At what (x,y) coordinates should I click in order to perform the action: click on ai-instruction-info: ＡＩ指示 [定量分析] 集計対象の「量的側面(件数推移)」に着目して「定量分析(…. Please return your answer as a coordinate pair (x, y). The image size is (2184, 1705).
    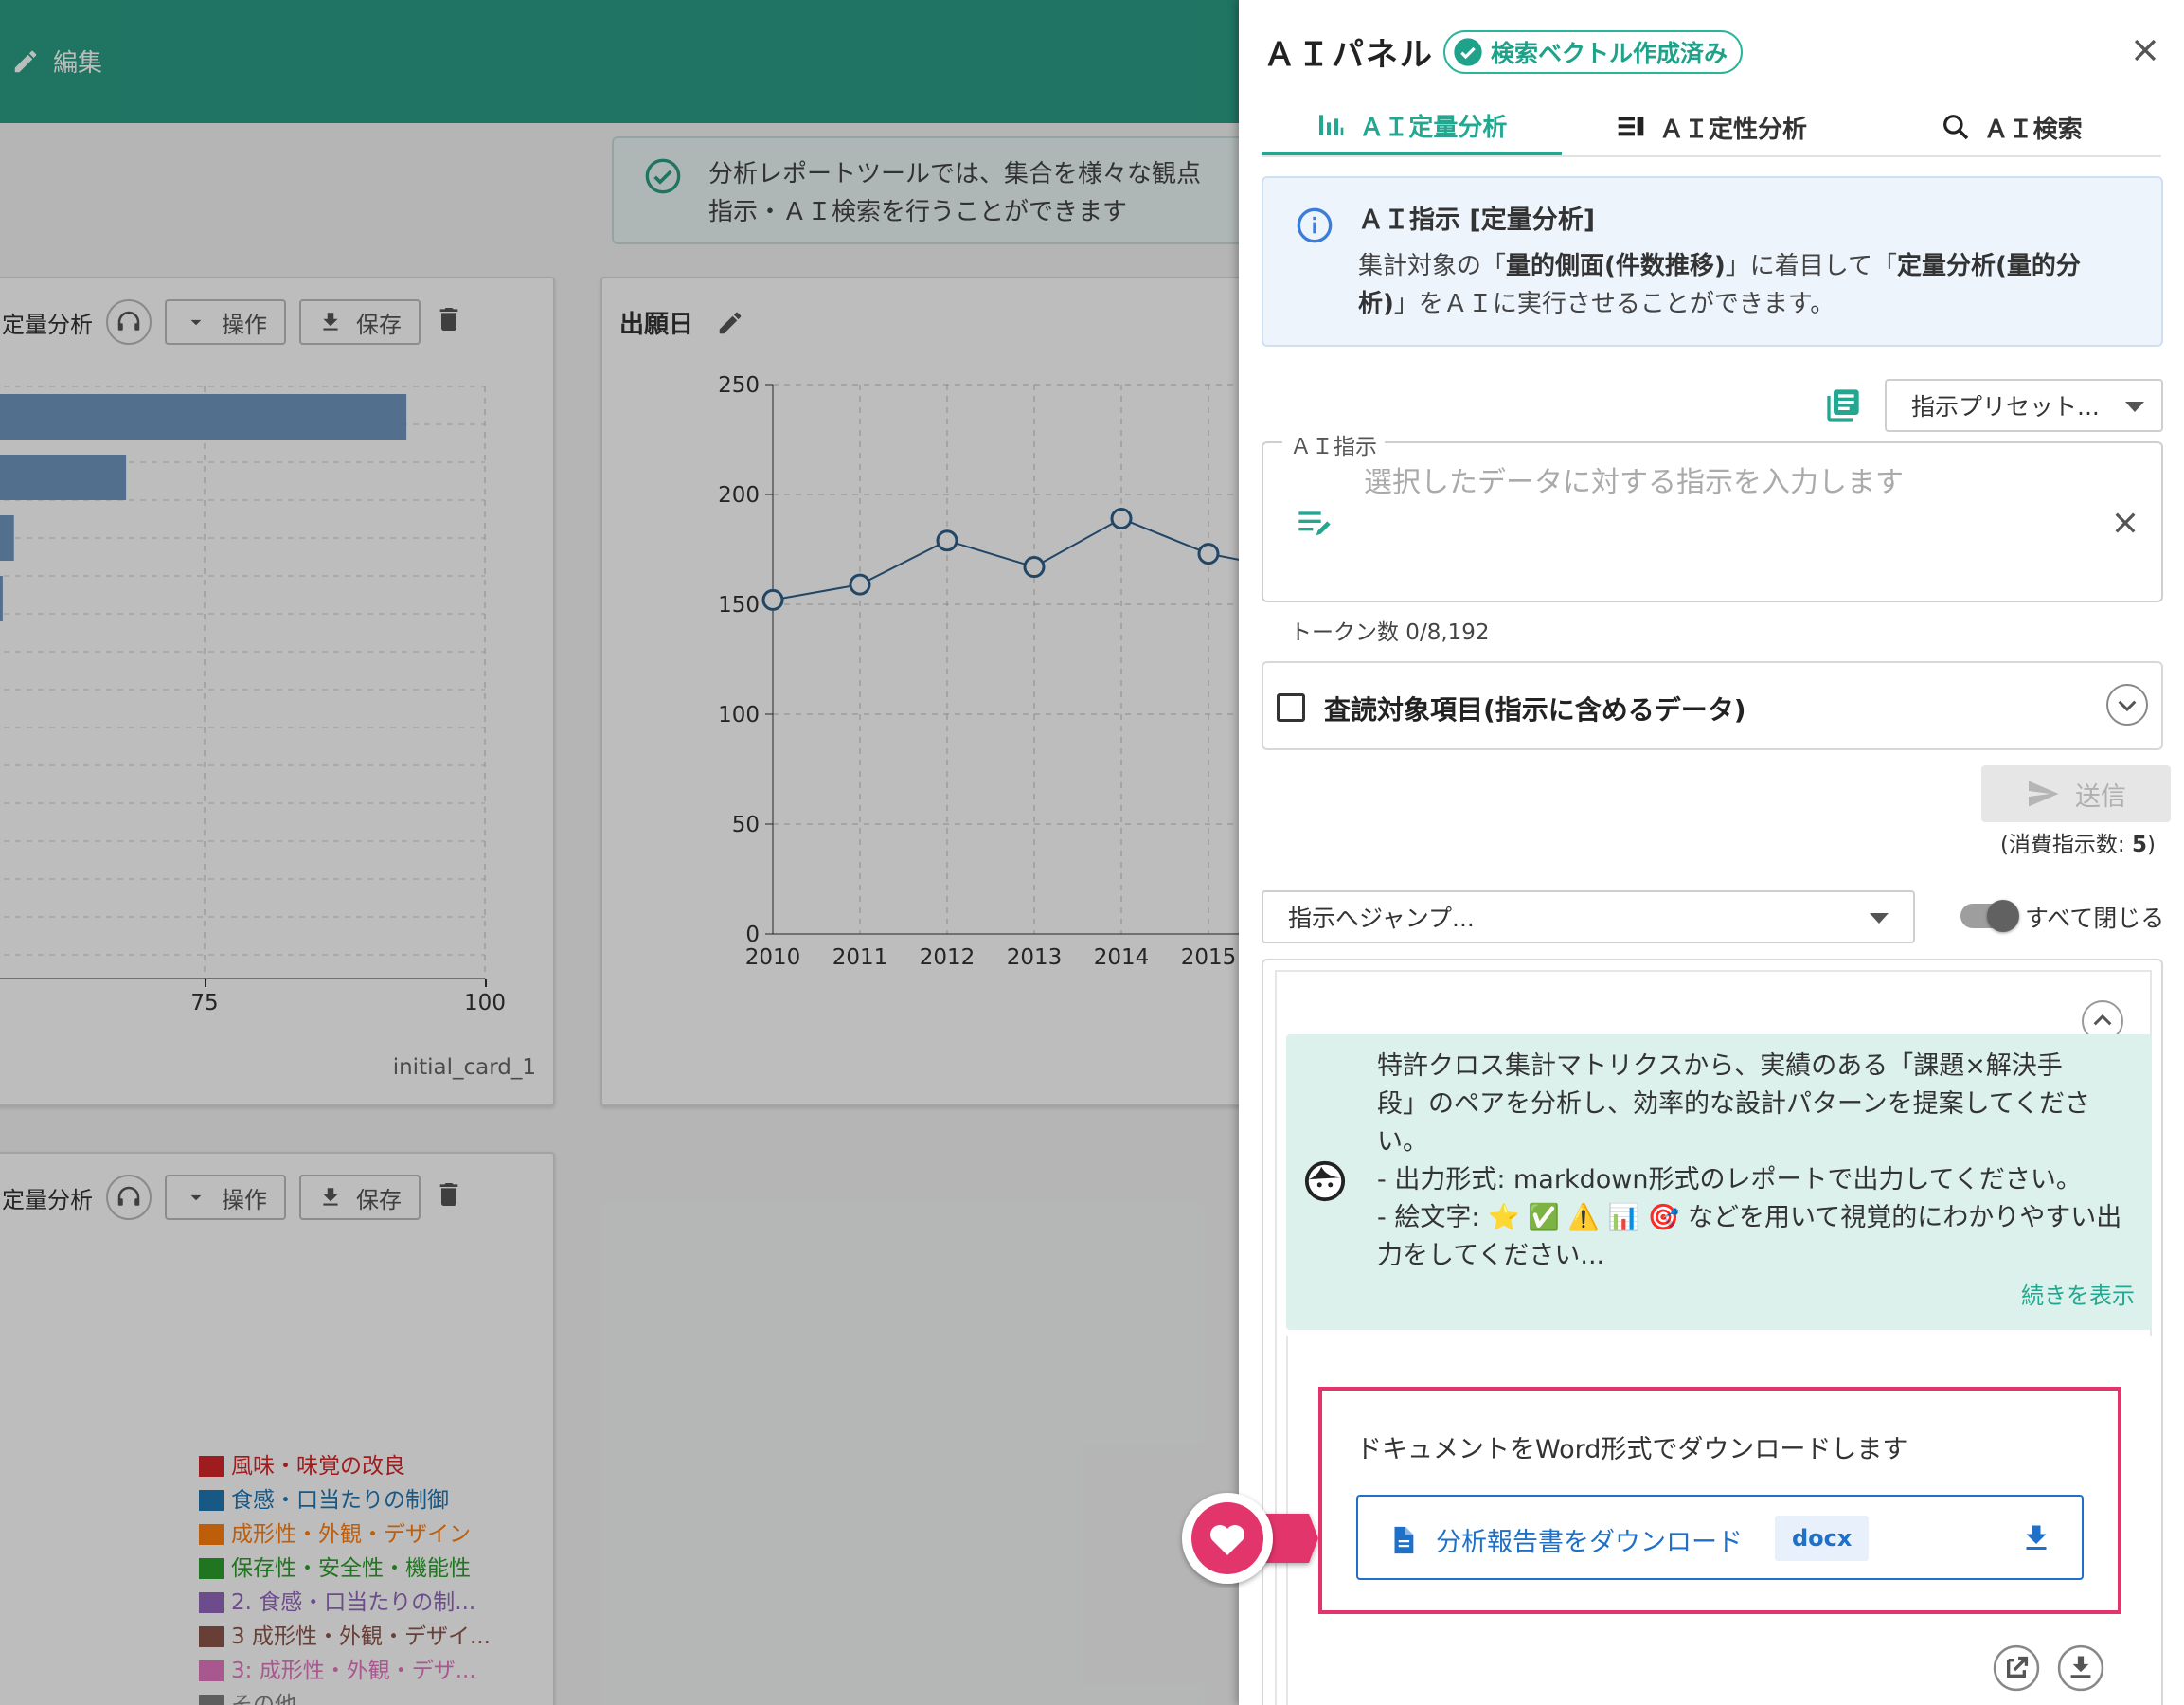
    Looking at the image, I should click on (1713, 261).